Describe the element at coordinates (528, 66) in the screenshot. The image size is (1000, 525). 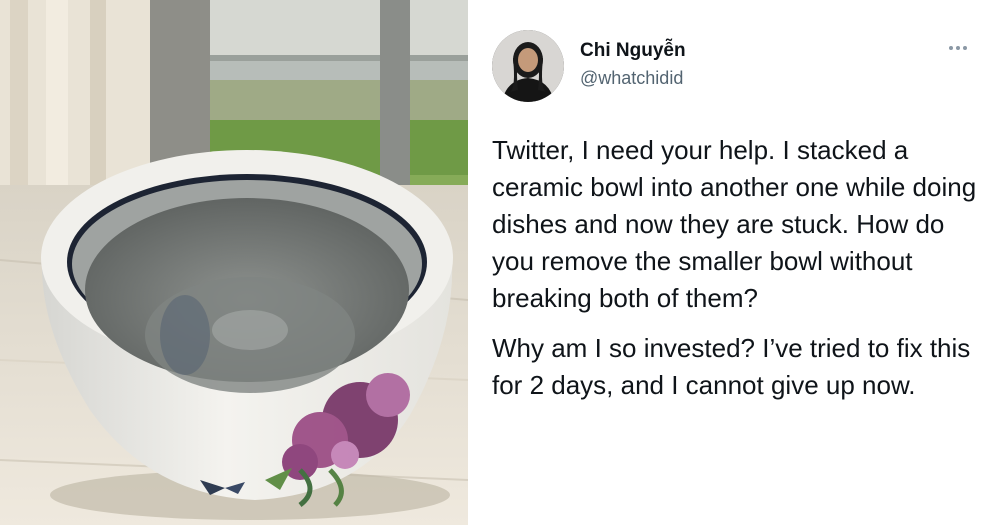
I see `avatar` at that location.